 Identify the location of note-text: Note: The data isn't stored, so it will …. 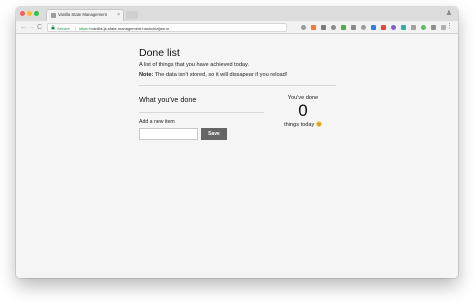
(213, 75).